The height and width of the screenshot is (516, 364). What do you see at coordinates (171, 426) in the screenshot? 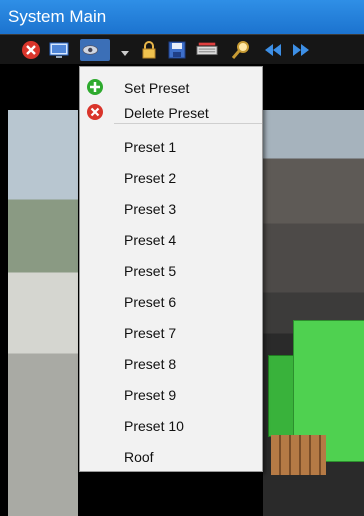
I see `preset-item: Preset 10` at bounding box center [171, 426].